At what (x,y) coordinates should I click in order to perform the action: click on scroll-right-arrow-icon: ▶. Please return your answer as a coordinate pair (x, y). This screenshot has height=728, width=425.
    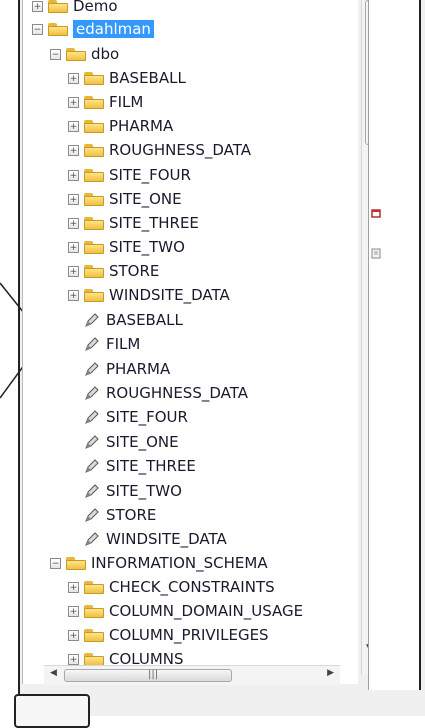
    Looking at the image, I should click on (330, 673).